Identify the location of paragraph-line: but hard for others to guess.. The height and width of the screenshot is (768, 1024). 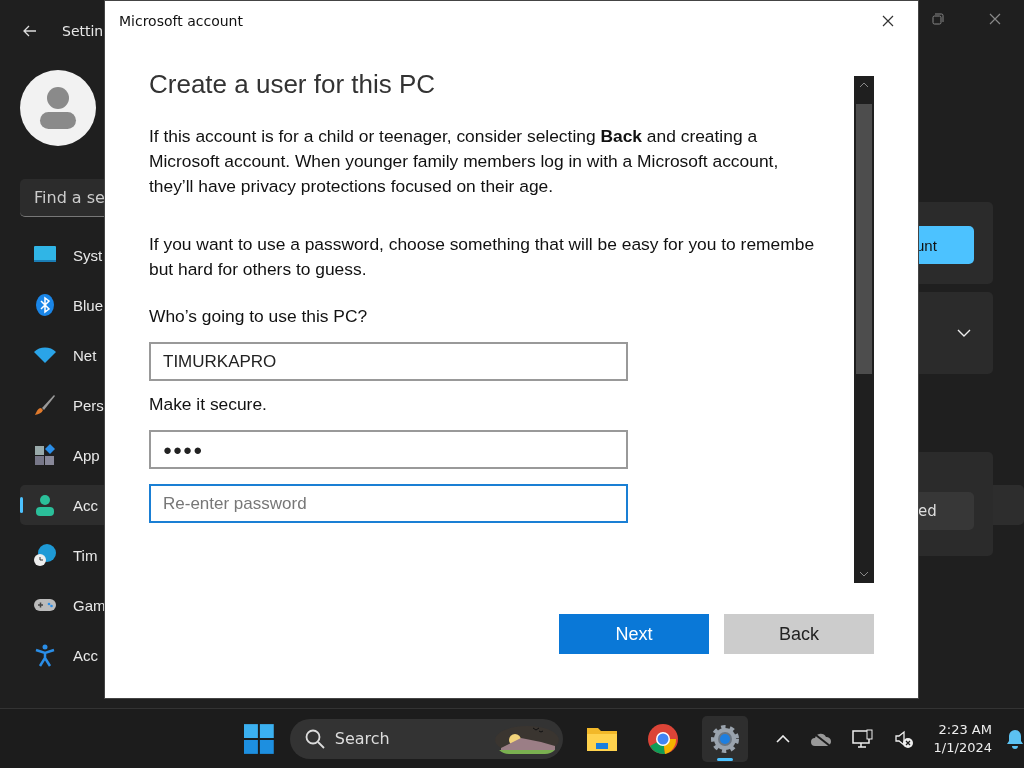
(258, 269).